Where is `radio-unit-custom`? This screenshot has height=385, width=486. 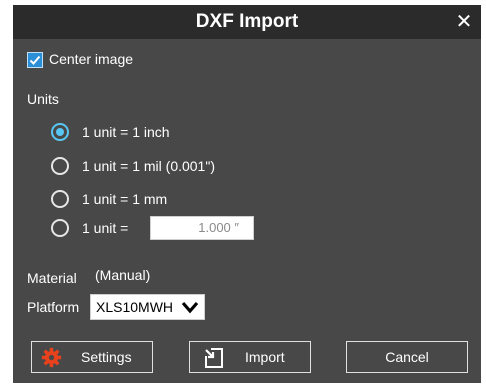
radio-unit-custom is located at coordinates (60, 228).